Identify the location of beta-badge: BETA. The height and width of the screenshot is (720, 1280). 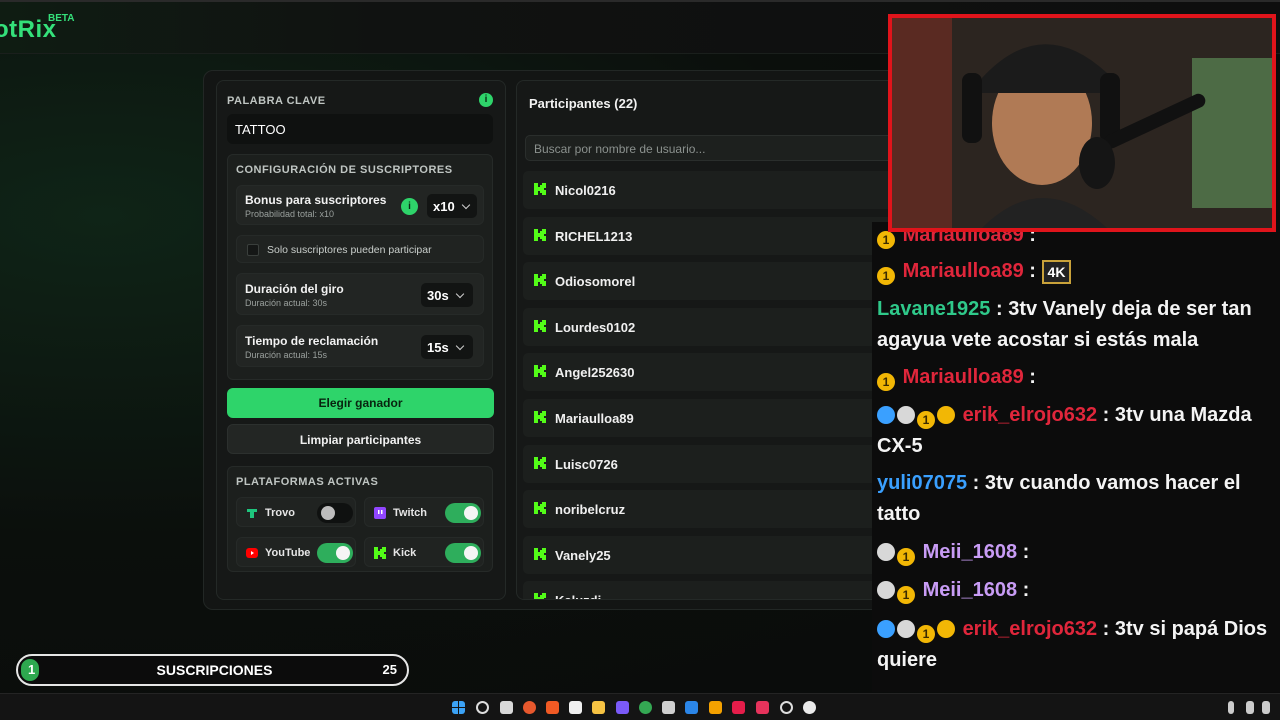
(61, 18).